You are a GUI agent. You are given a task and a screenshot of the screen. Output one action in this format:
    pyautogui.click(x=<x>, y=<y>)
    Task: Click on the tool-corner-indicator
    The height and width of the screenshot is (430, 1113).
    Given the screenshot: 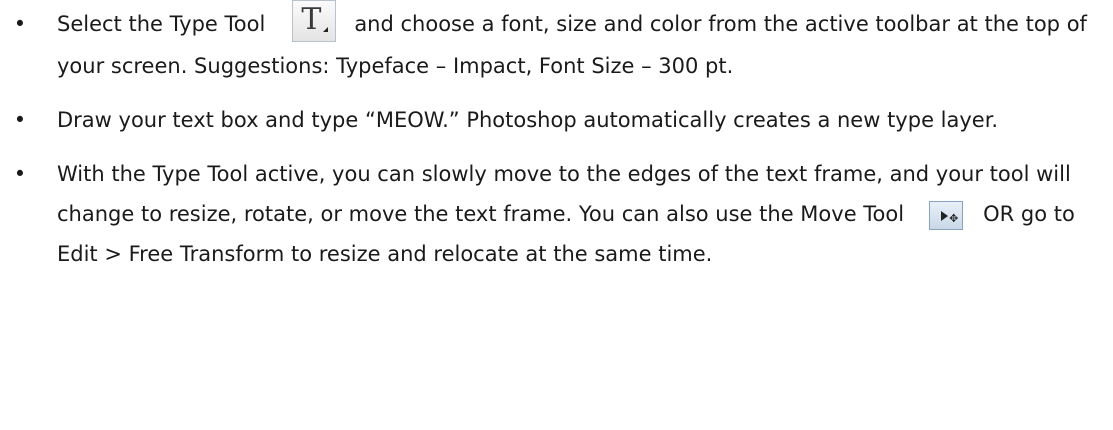 What is the action you would take?
    pyautogui.click(x=326, y=29)
    